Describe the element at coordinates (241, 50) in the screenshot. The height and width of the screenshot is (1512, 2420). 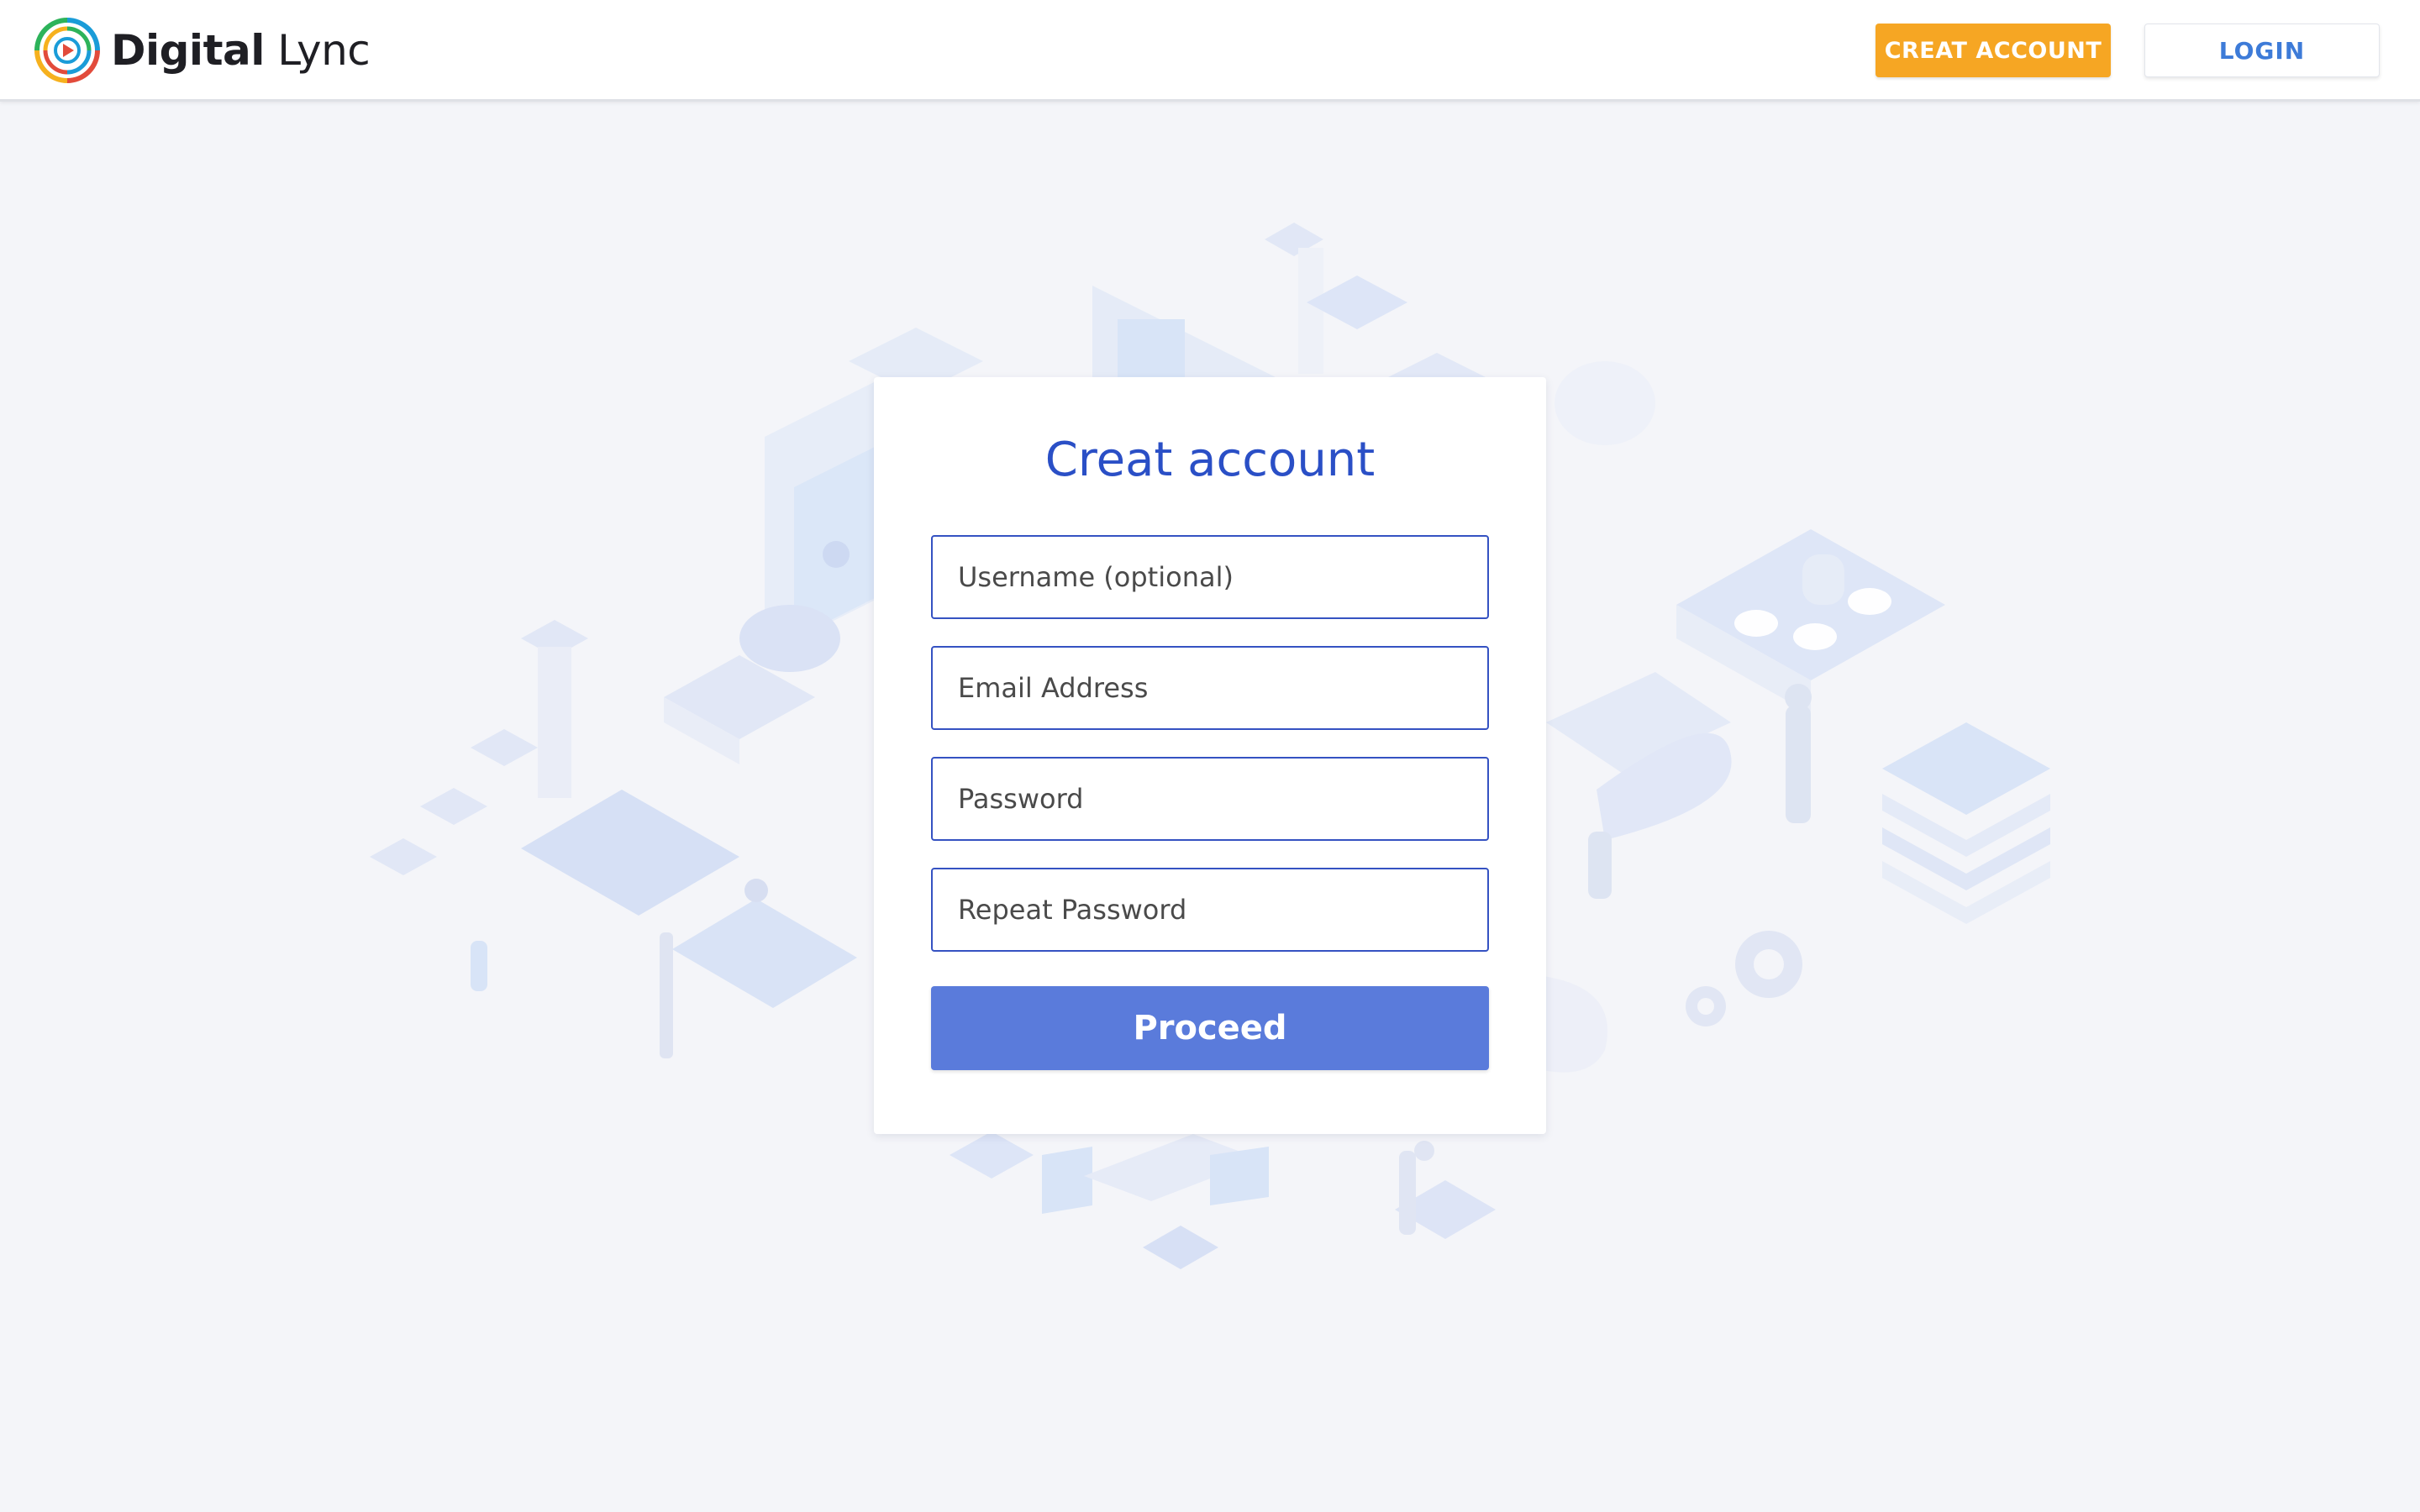
I see `brand-name: Digital Lync` at that location.